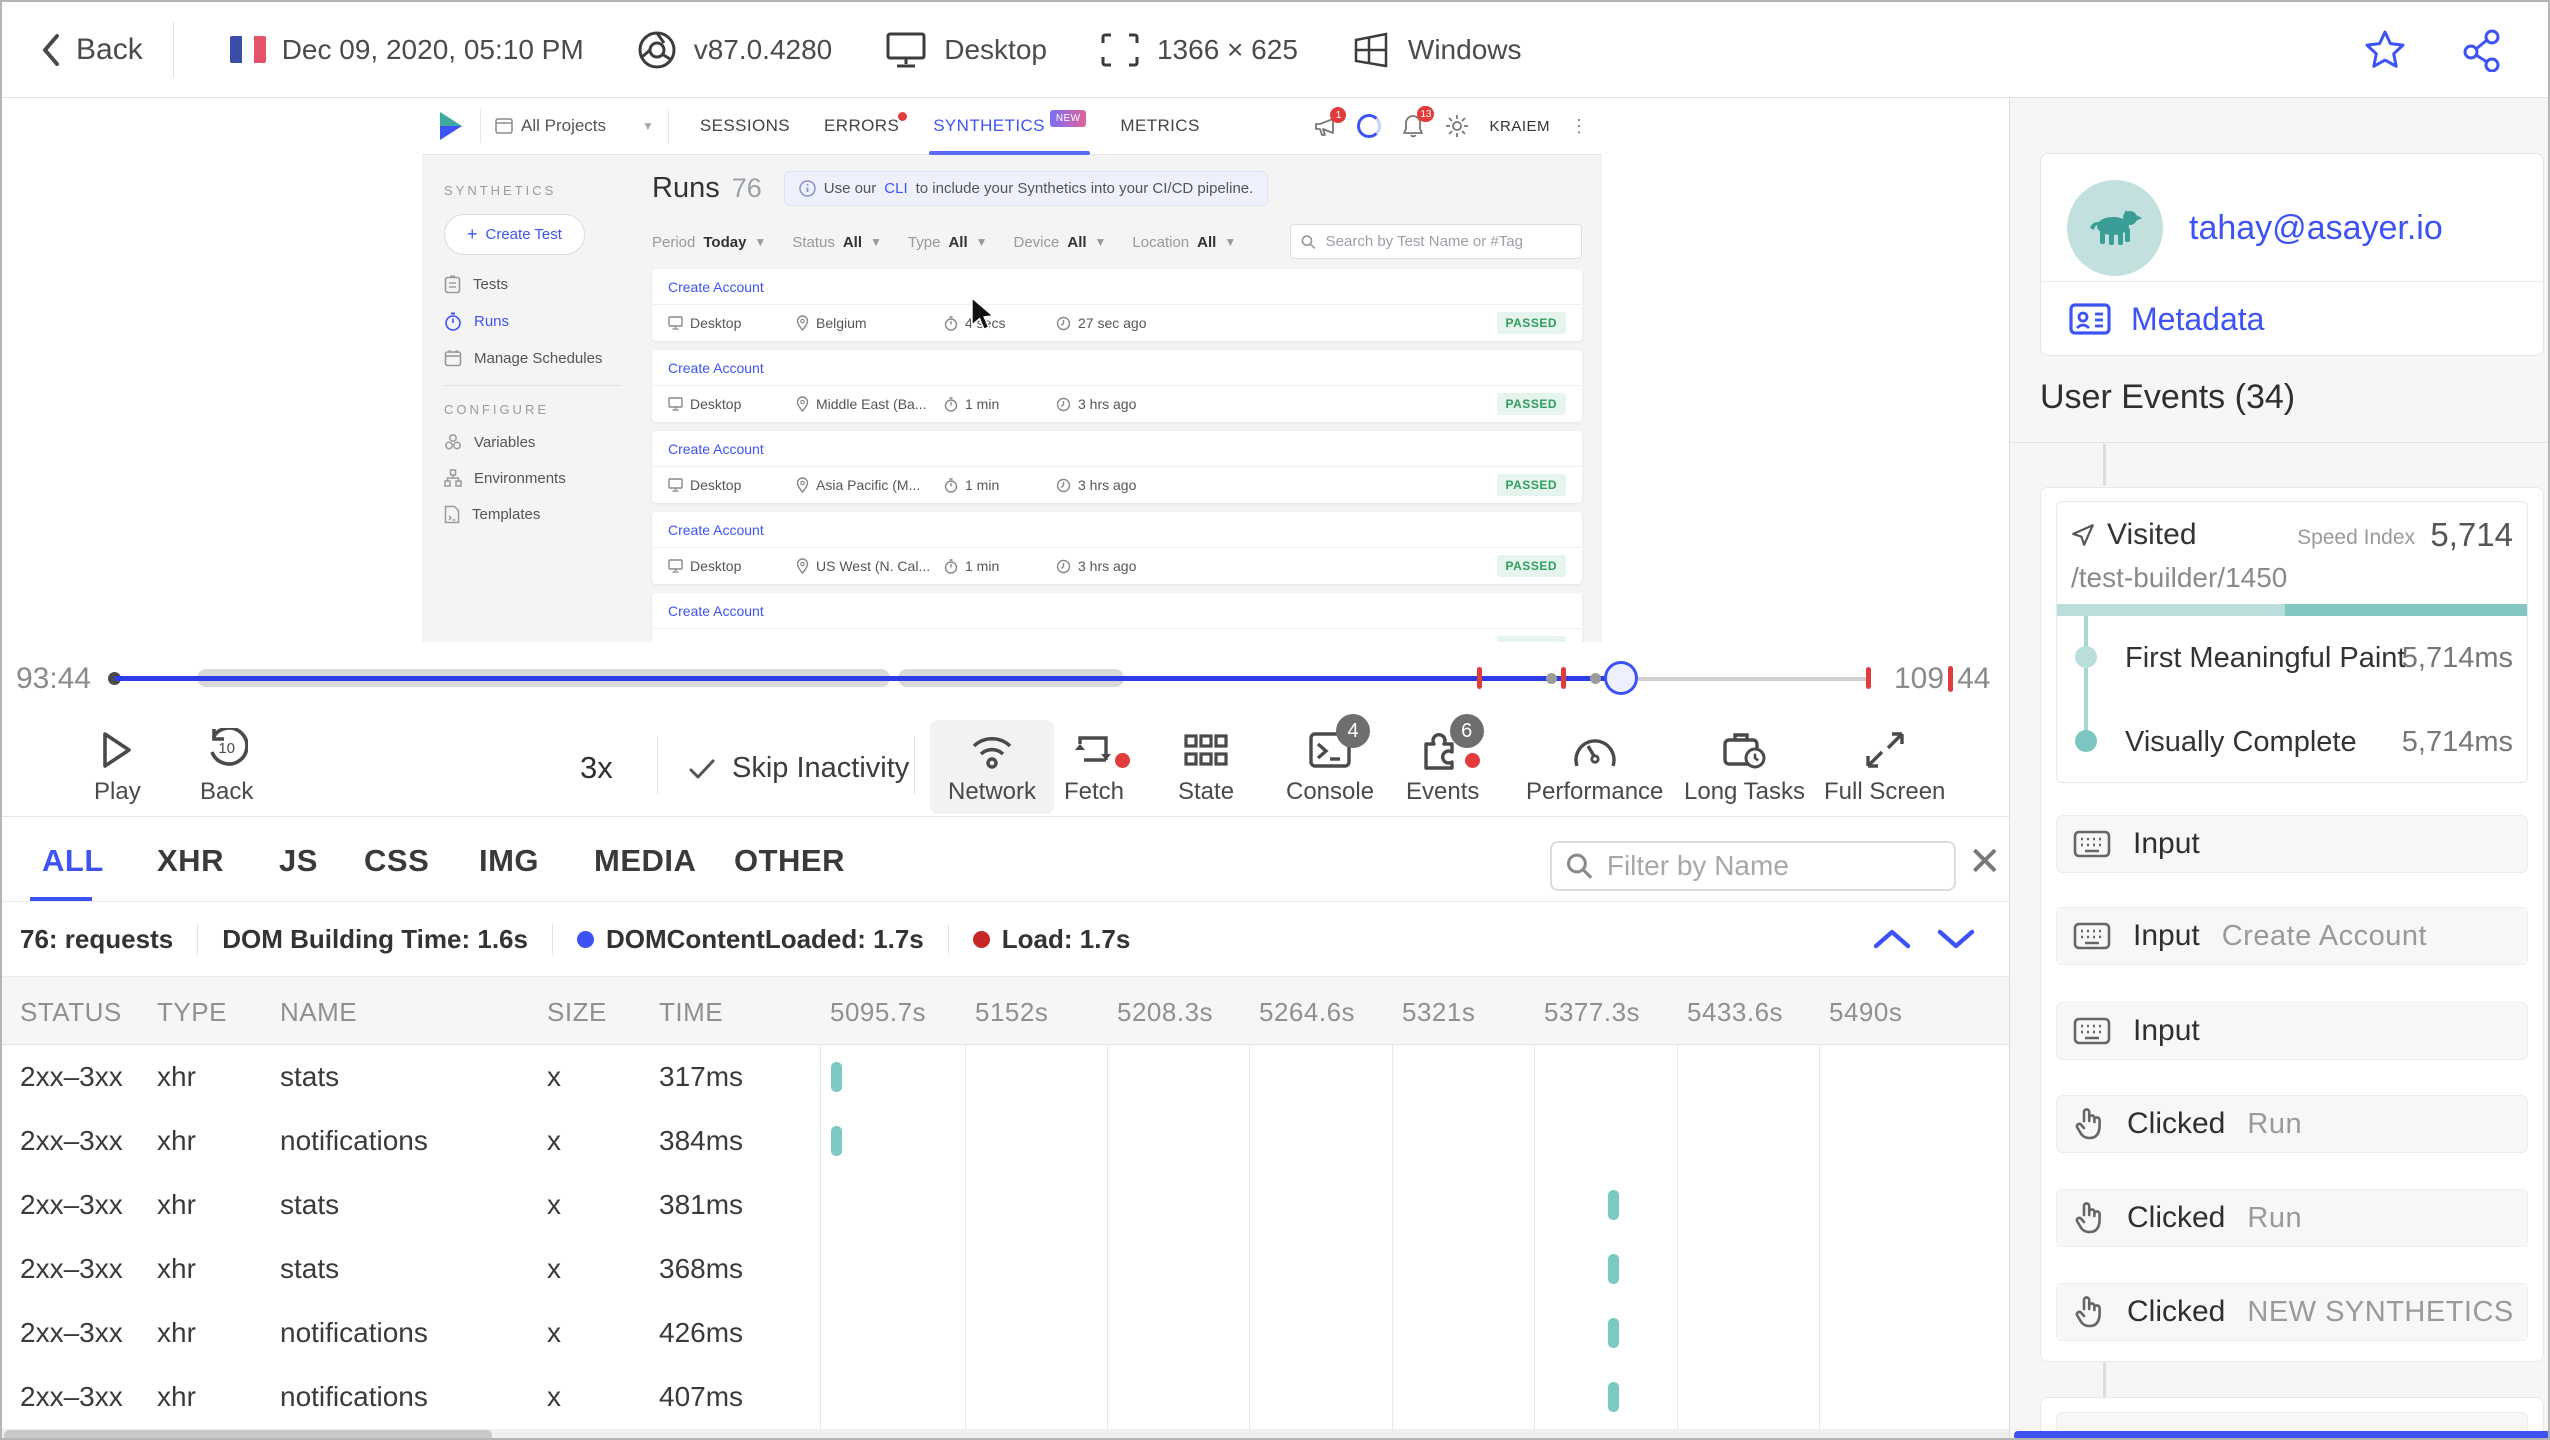  What do you see at coordinates (745, 126) in the screenshot?
I see `app-tab-sessions: SESSIONS` at bounding box center [745, 126].